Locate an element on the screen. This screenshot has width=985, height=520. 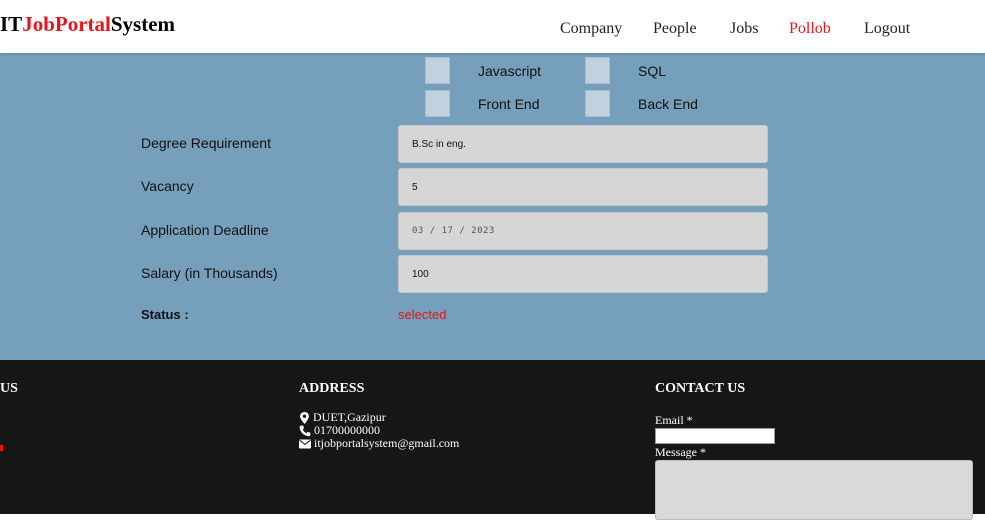
nav-jobs: Jobs is located at coordinates (744, 29).